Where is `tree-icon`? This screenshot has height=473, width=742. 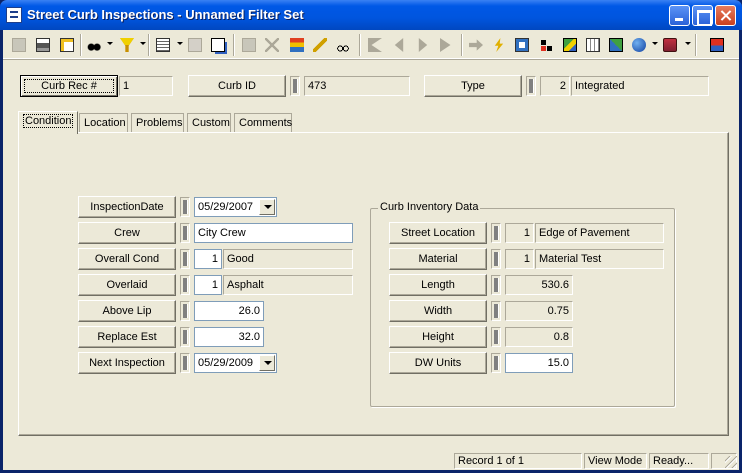 tree-icon is located at coordinates (522, 45).